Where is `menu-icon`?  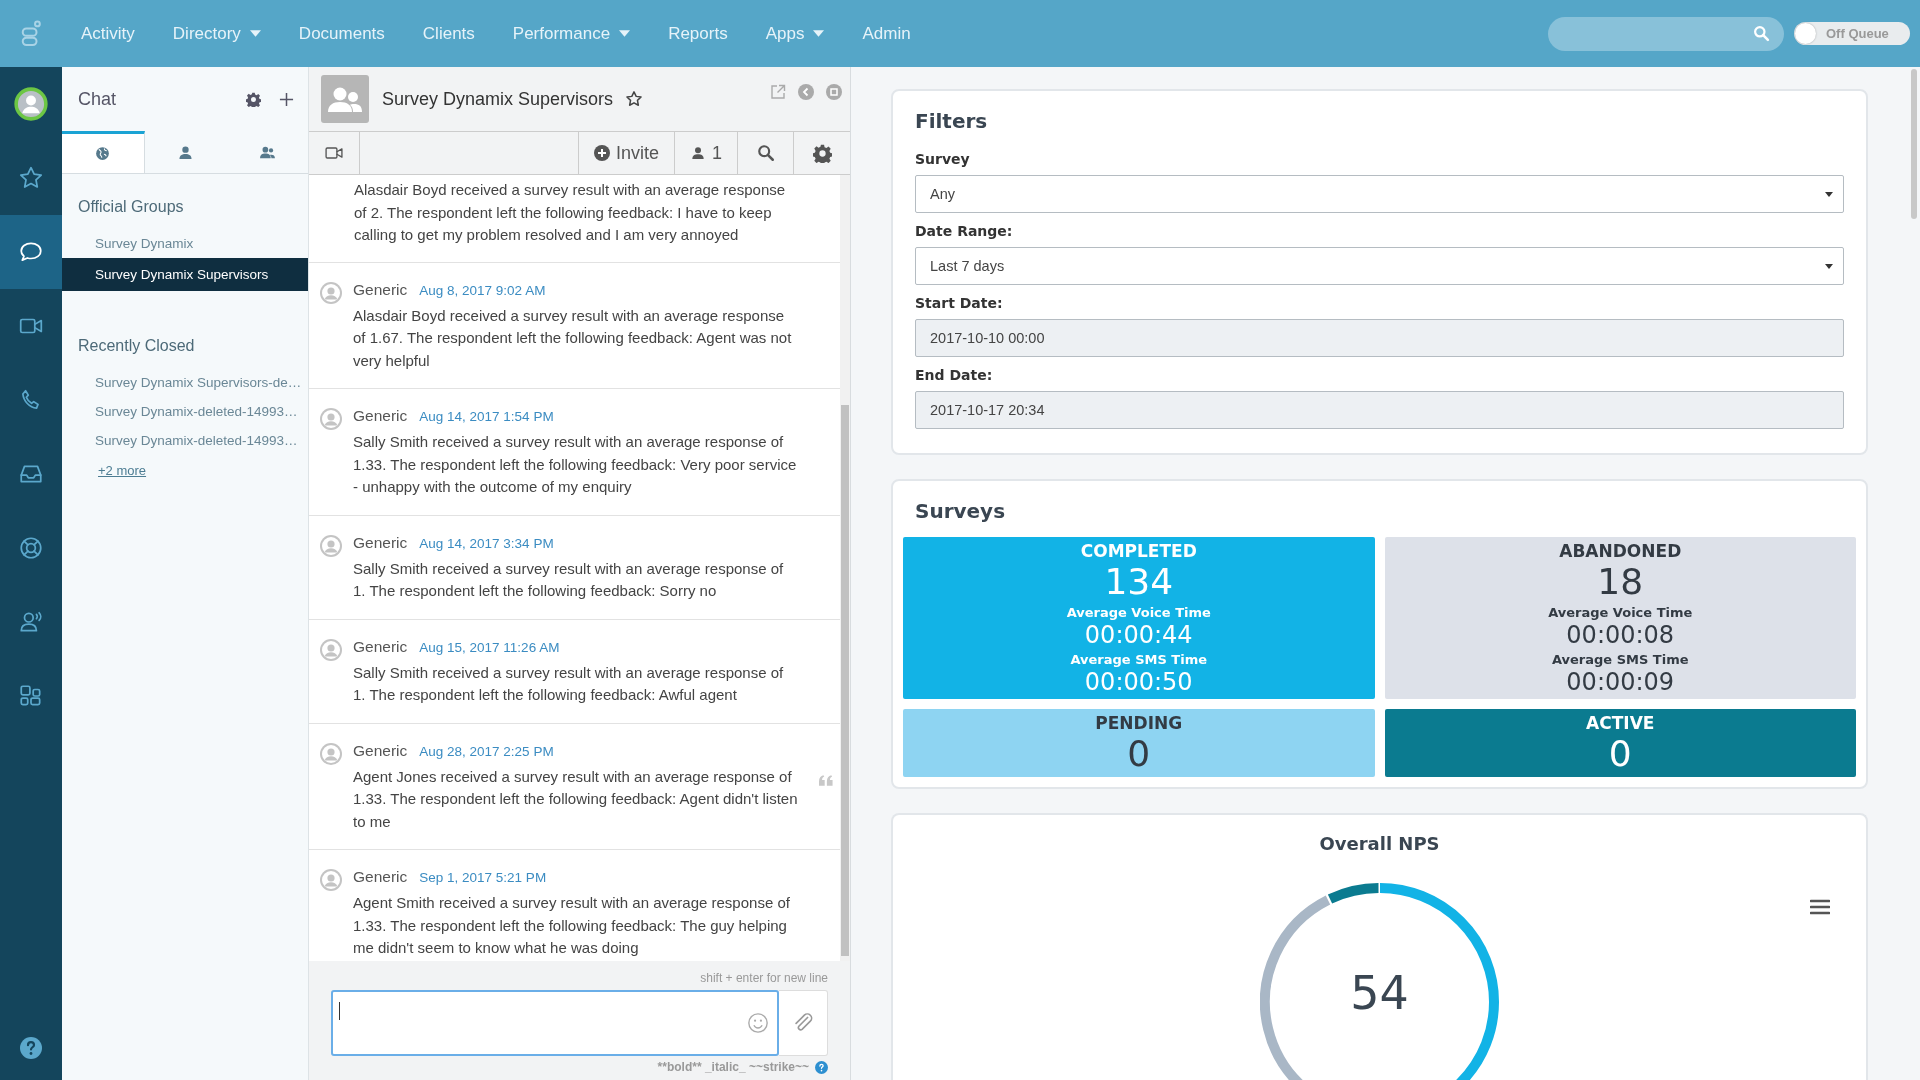
menu-icon is located at coordinates (1820, 907).